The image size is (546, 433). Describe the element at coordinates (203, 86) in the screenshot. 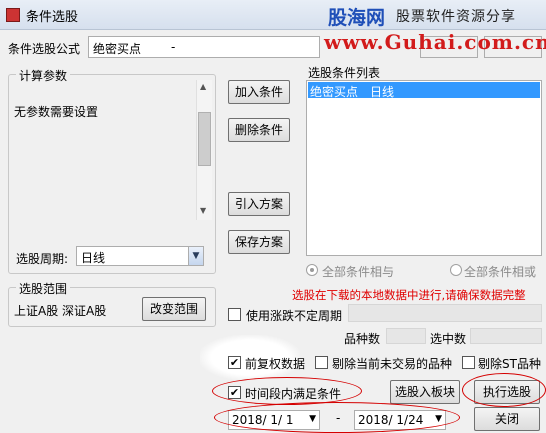

I see `scroll-up-icon: ▲` at that location.